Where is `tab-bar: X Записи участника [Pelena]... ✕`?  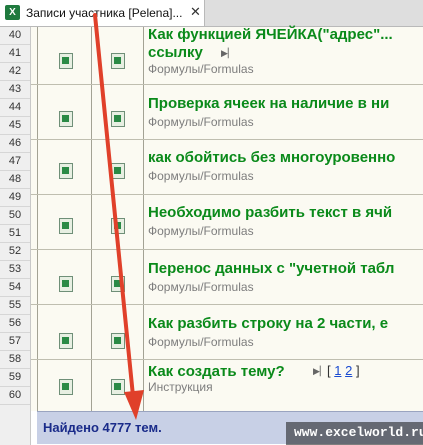 tab-bar: X Записи участника [Pelena]... ✕ is located at coordinates (211, 13).